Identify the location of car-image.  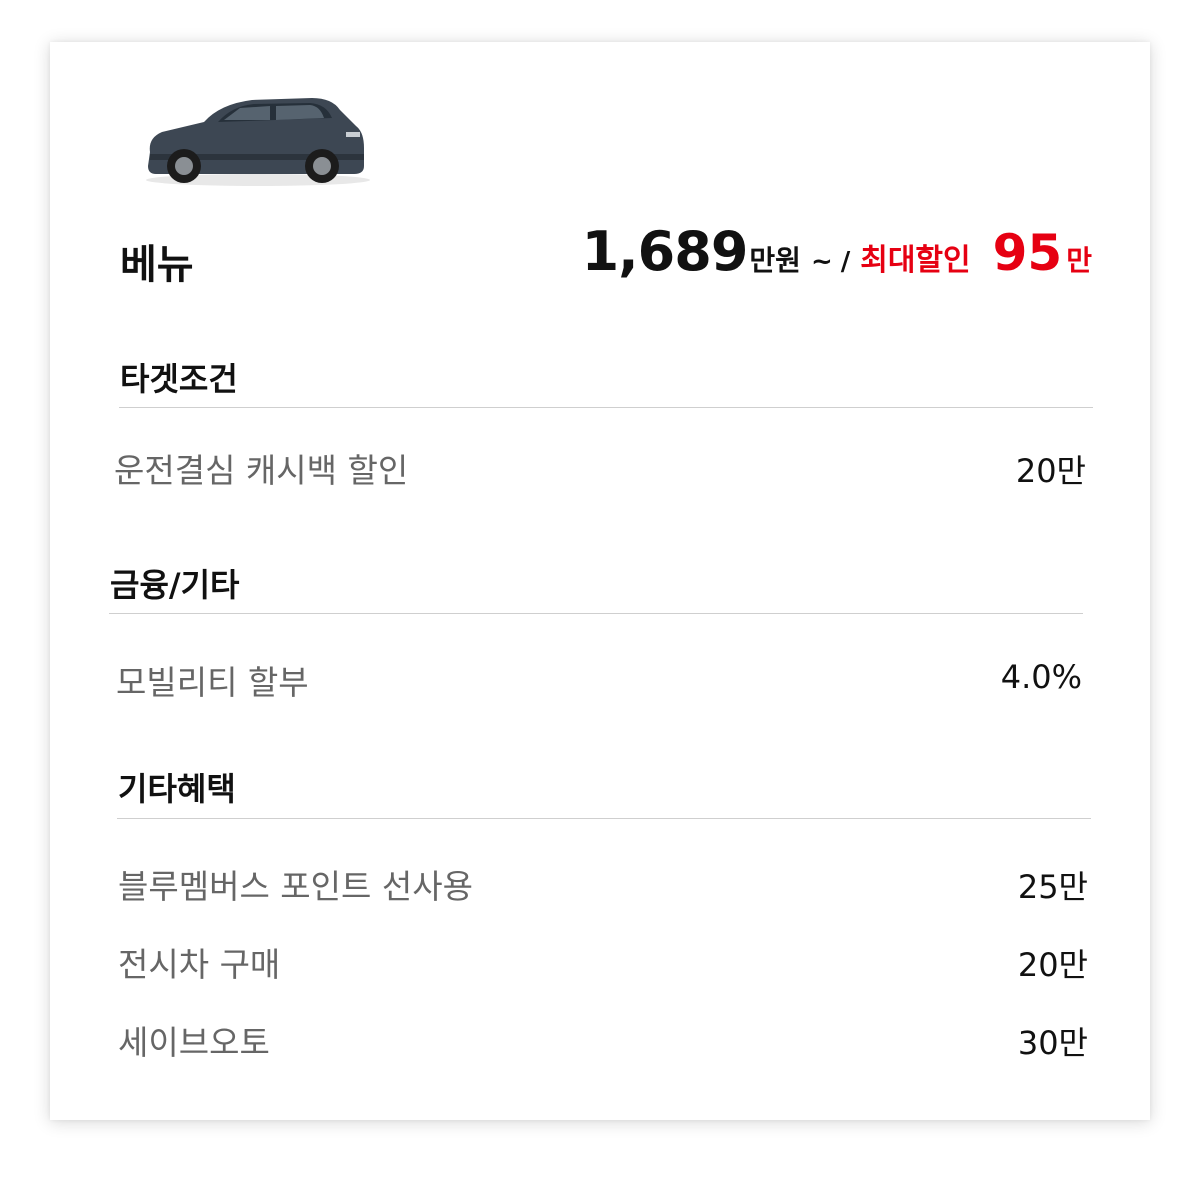
(258, 142).